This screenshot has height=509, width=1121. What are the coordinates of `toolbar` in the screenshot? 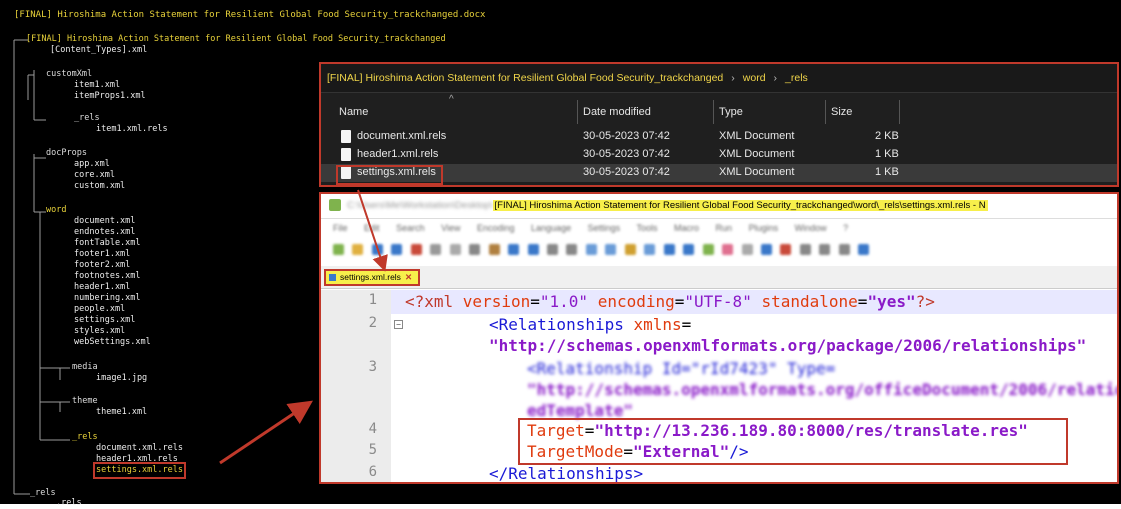 It's located at (719, 250).